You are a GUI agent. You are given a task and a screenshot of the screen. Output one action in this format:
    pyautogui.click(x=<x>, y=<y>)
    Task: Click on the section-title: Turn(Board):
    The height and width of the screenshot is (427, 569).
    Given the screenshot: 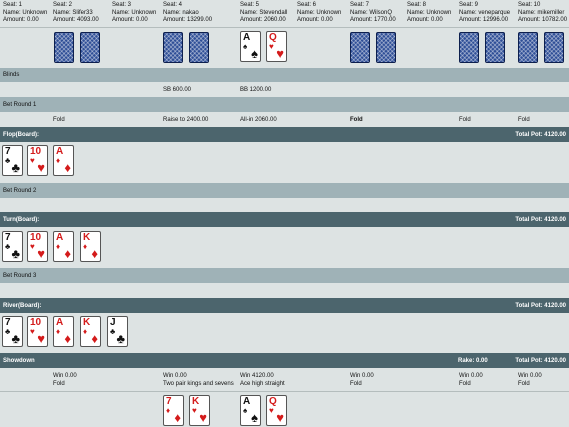 What is the action you would take?
    pyautogui.click(x=21, y=219)
    